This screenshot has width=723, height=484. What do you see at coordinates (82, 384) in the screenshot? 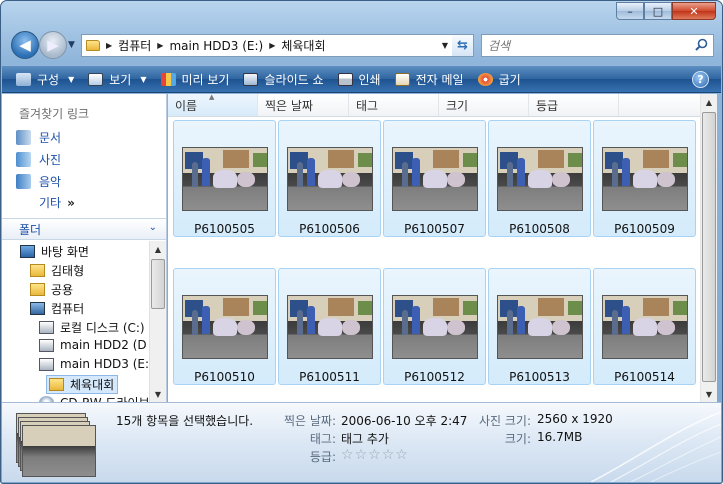
I see `tree-item-sports-folder: 체육대회` at bounding box center [82, 384].